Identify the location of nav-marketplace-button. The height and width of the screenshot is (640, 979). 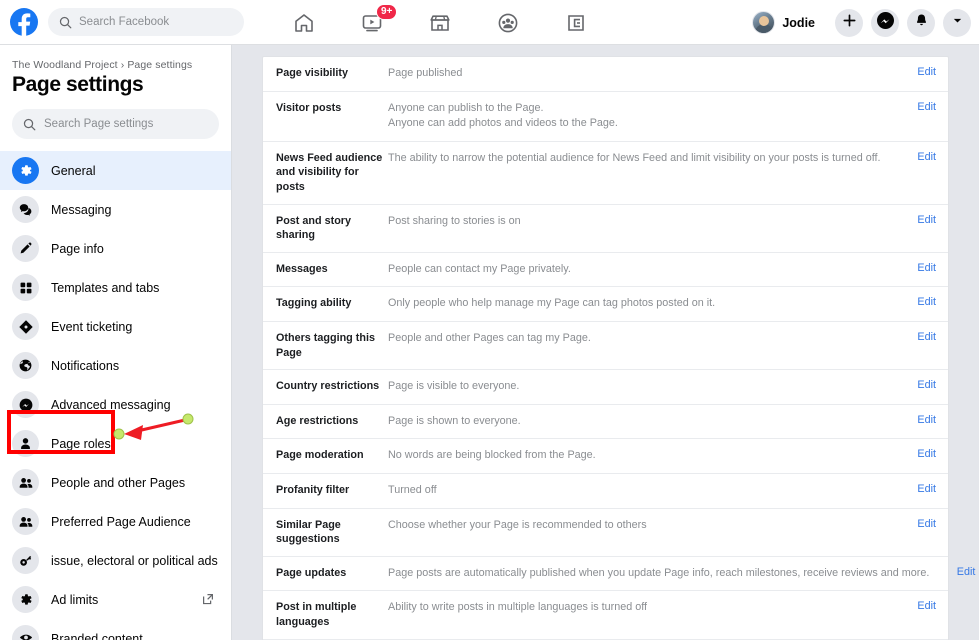
(440, 22).